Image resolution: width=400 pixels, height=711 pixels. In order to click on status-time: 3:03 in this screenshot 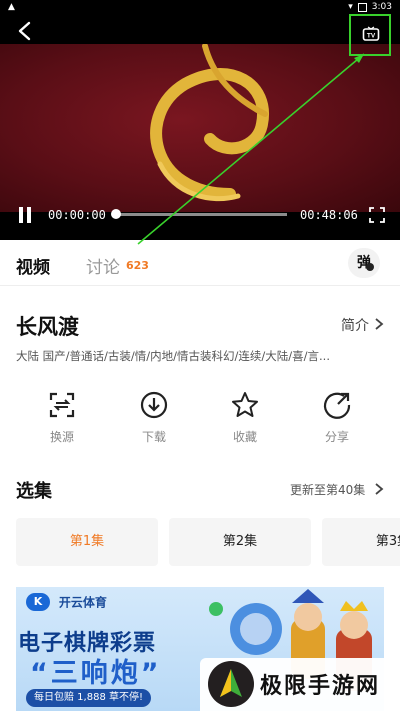, I will do `click(381, 7)`.